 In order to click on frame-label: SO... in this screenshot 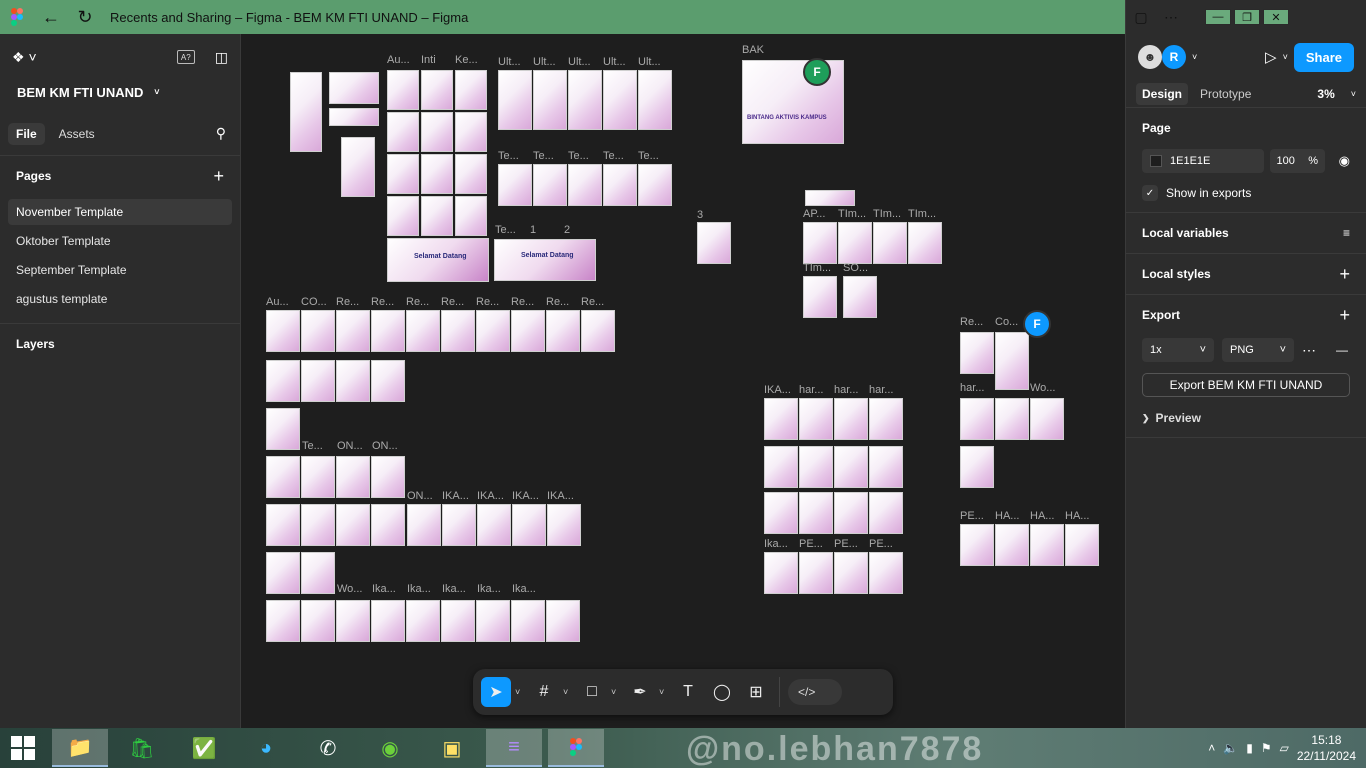, I will do `click(855, 268)`.